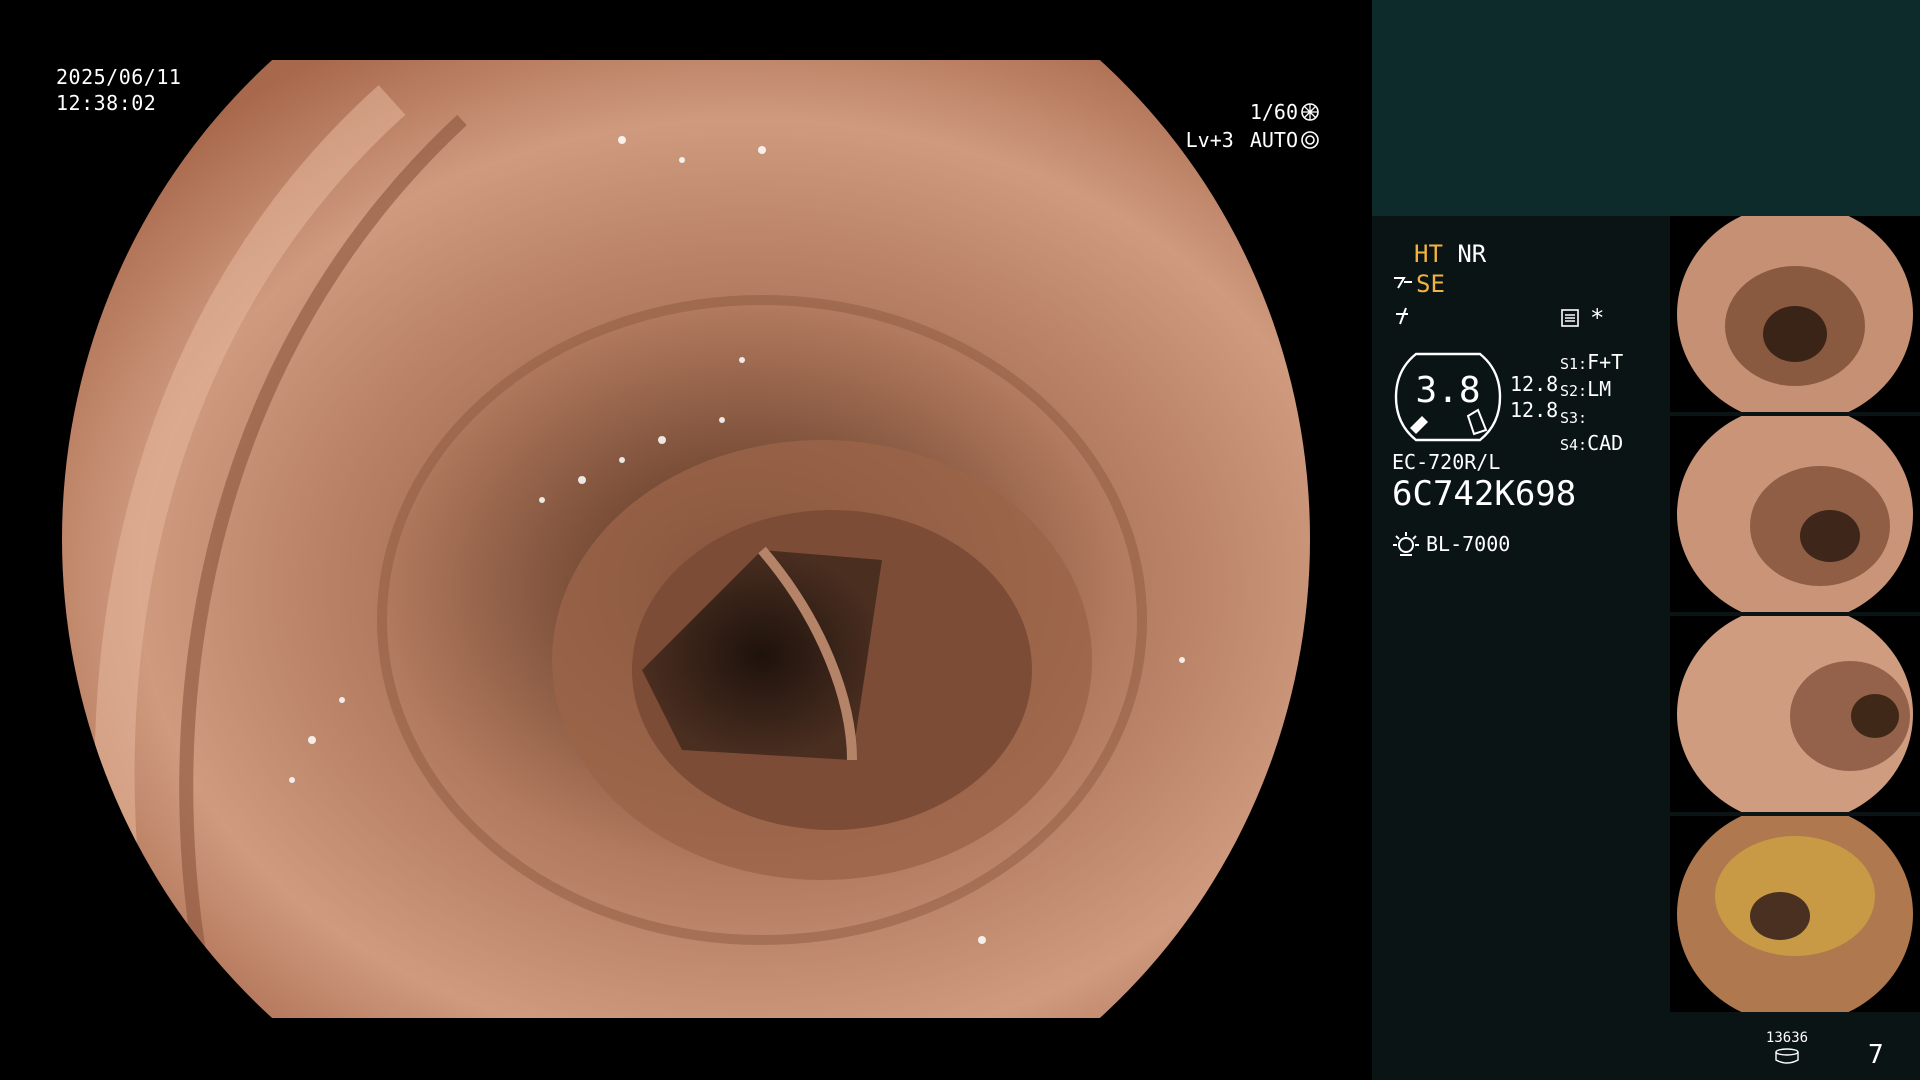 This screenshot has height=1080, width=1920. What do you see at coordinates (1534, 384) in the screenshot?
I see `gauge-a-label: 12.8` at bounding box center [1534, 384].